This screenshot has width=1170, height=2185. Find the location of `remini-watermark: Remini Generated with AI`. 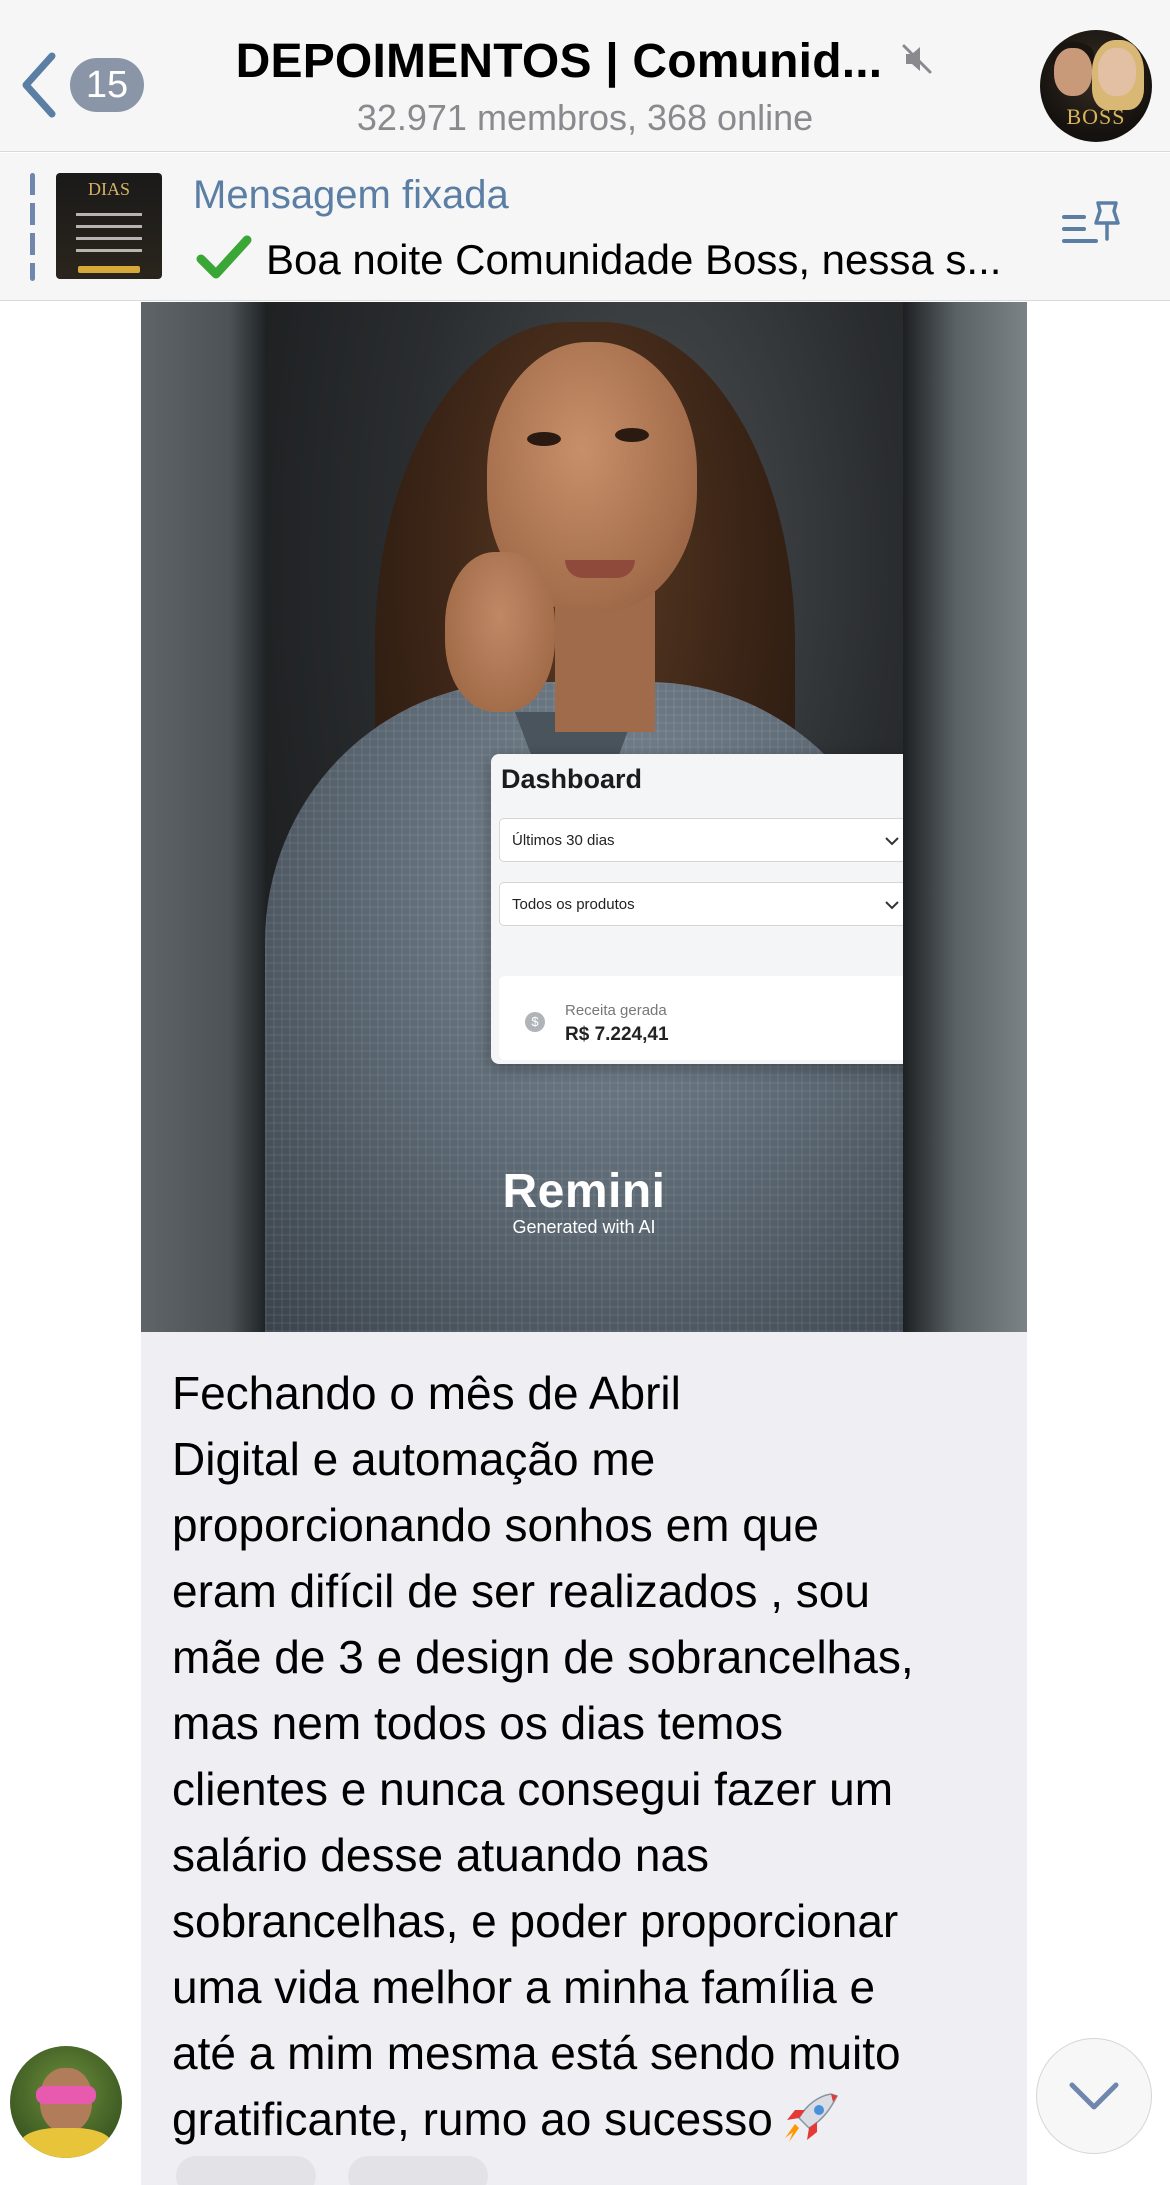

remini-watermark: Remini Generated with AI is located at coordinates (584, 1201).